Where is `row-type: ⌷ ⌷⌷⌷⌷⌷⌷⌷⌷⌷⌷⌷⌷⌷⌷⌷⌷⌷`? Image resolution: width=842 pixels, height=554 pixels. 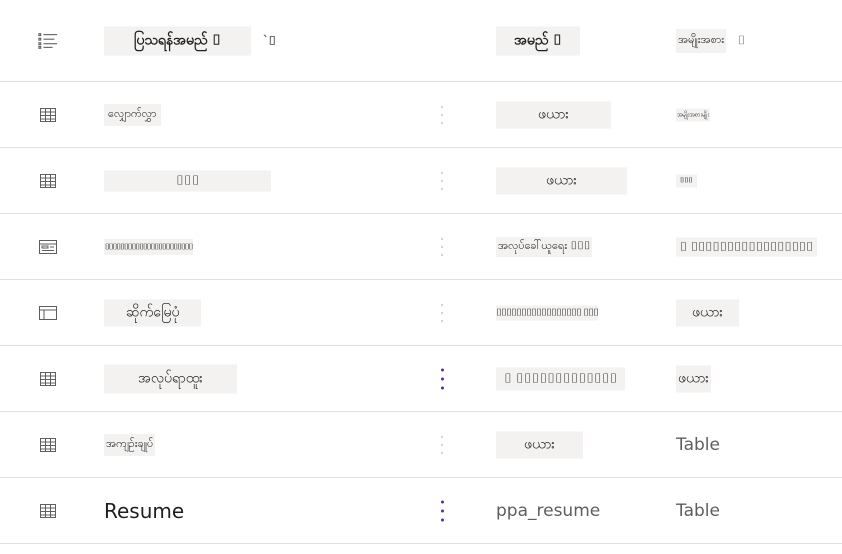 row-type: ⌷ ⌷⌷⌷⌷⌷⌷⌷⌷⌷⌷⌷⌷⌷⌷⌷⌷⌷ is located at coordinates (747, 246).